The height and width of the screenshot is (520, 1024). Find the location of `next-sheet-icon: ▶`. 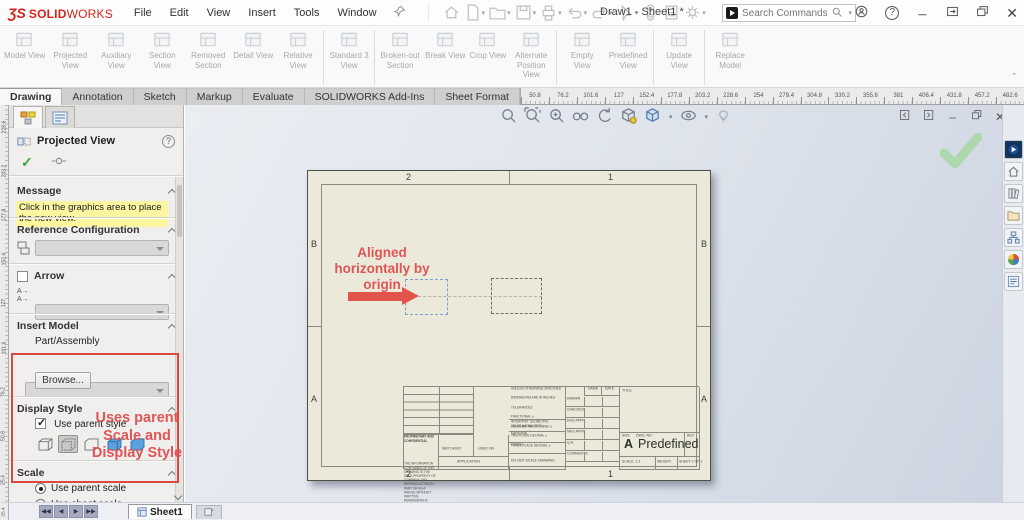

next-sheet-icon: ▶ is located at coordinates (76, 511).